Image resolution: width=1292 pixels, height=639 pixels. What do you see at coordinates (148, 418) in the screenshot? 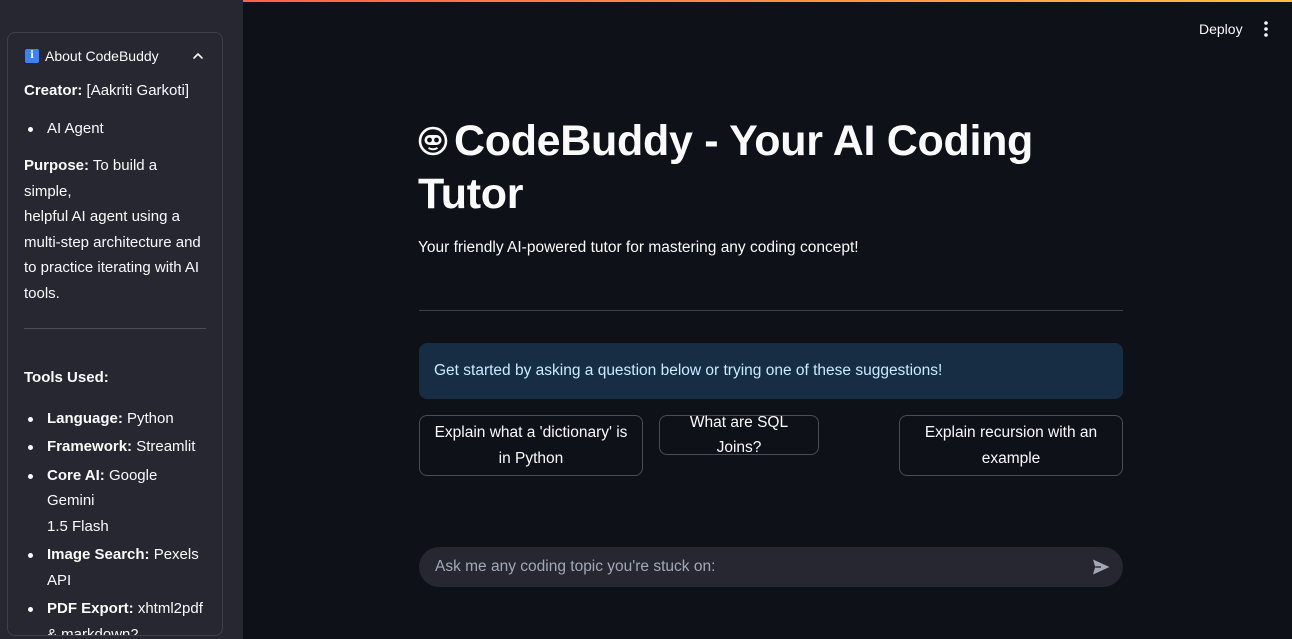
I see `tool-value: Python` at bounding box center [148, 418].